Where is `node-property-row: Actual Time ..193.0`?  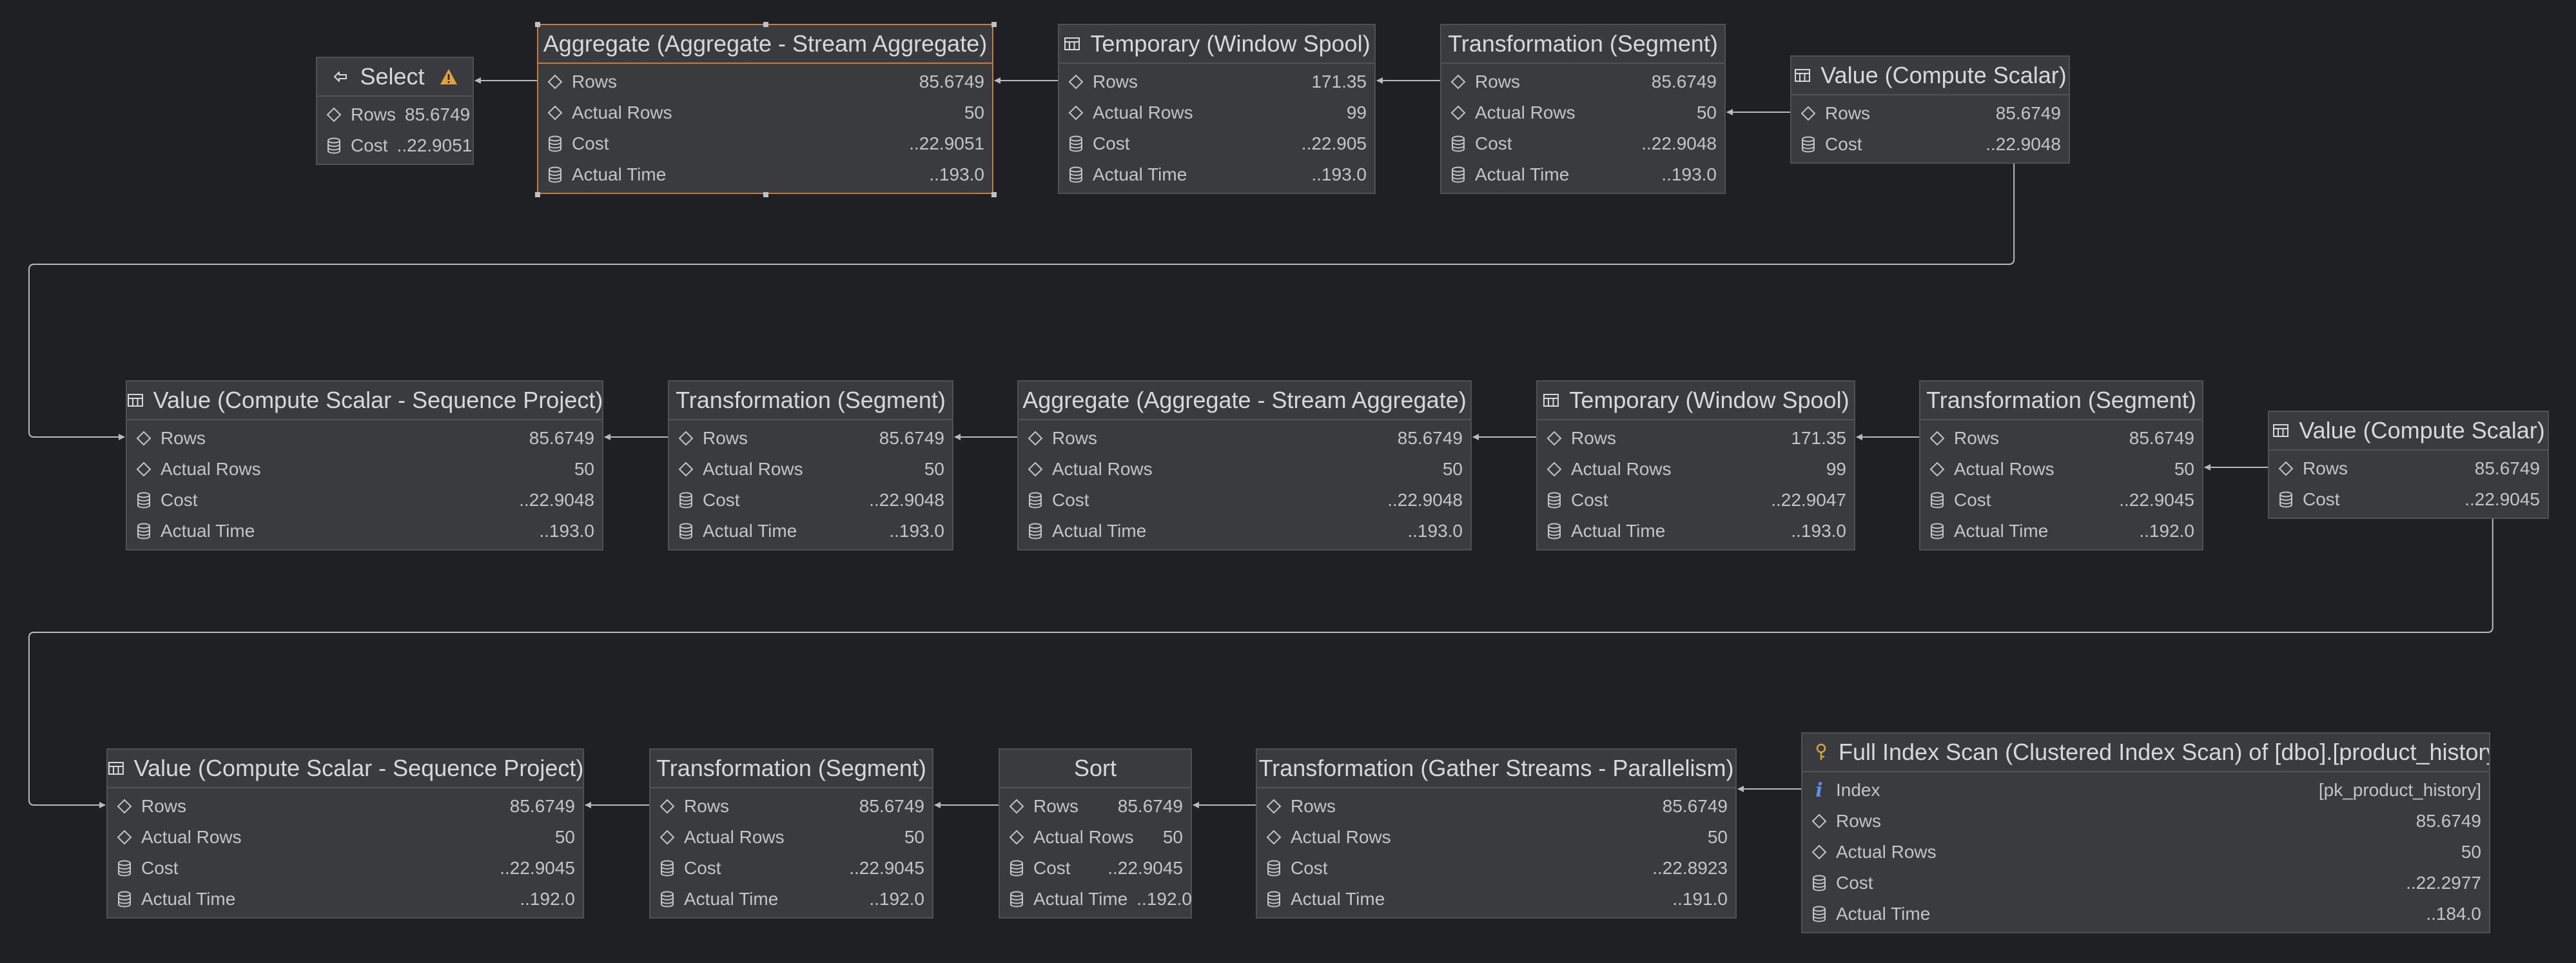
node-property-row: Actual Time ..193.0 is located at coordinates (364, 531).